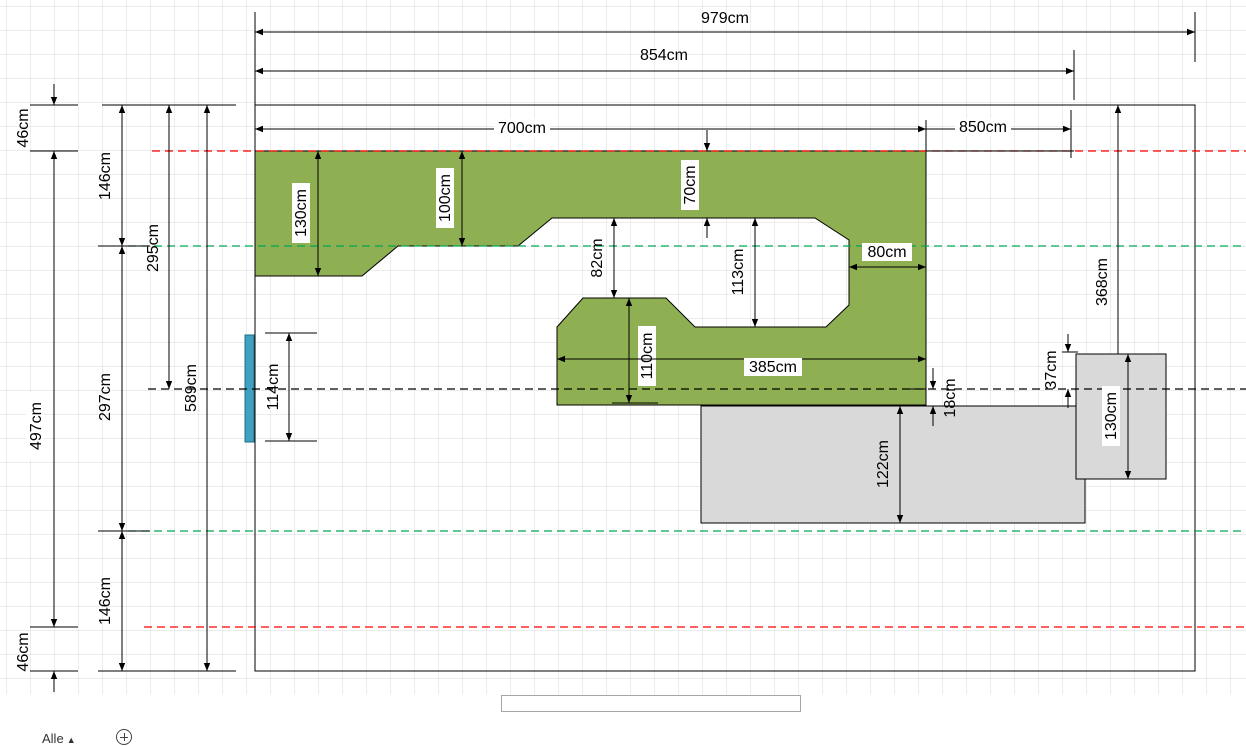  What do you see at coordinates (124, 737) in the screenshot?
I see `plus-circle-icon` at bounding box center [124, 737].